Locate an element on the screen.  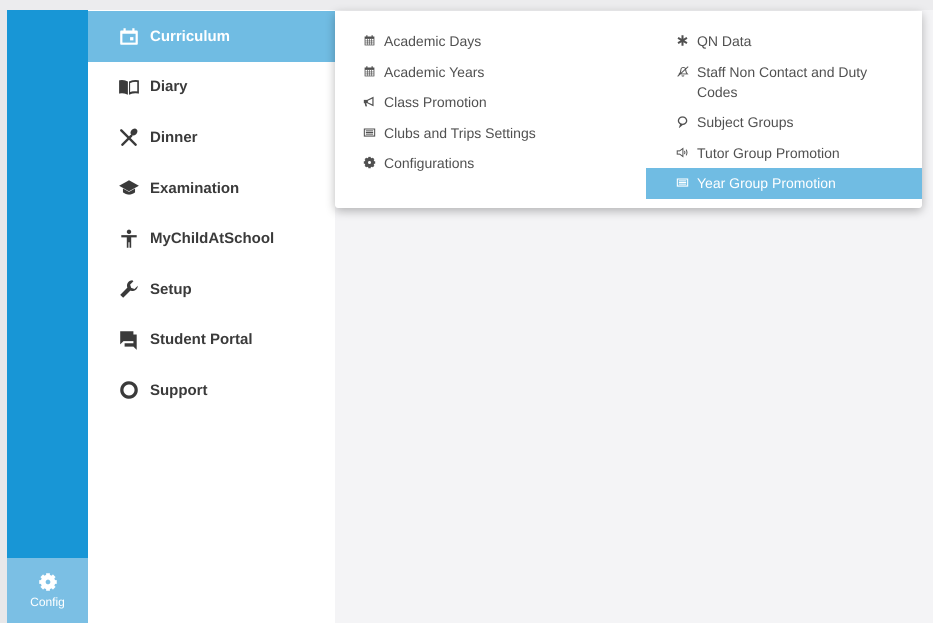
sidebar-item: Examination is located at coordinates (211, 188).